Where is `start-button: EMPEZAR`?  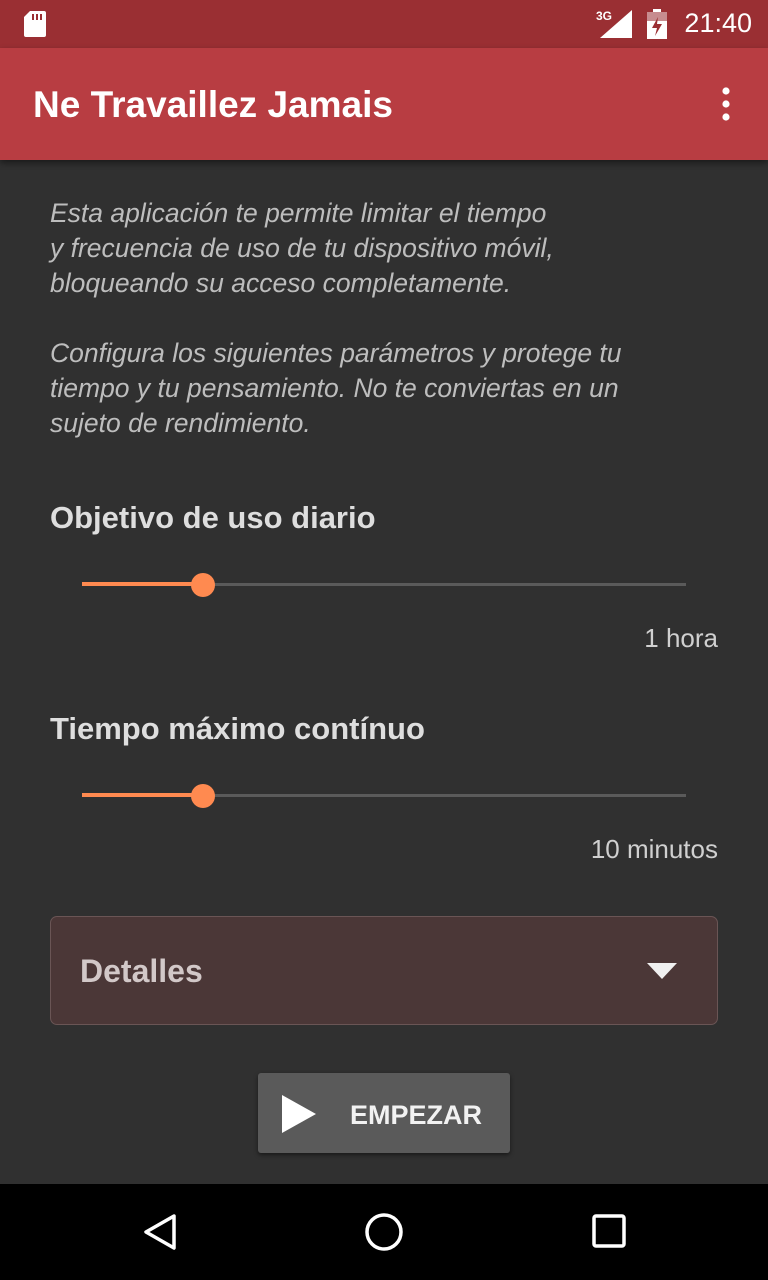
start-button: EMPEZAR is located at coordinates (384, 1113).